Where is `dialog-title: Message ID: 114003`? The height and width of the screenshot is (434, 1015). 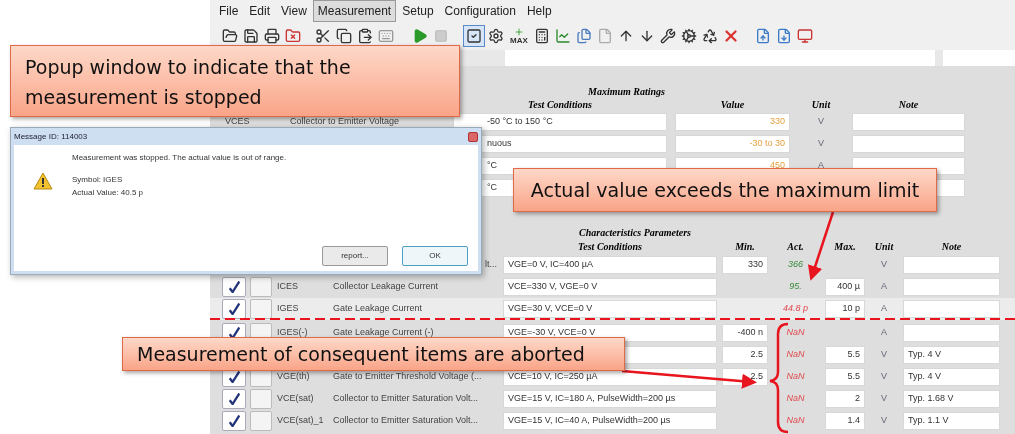
dialog-title: Message ID: 114003 is located at coordinates (51, 136).